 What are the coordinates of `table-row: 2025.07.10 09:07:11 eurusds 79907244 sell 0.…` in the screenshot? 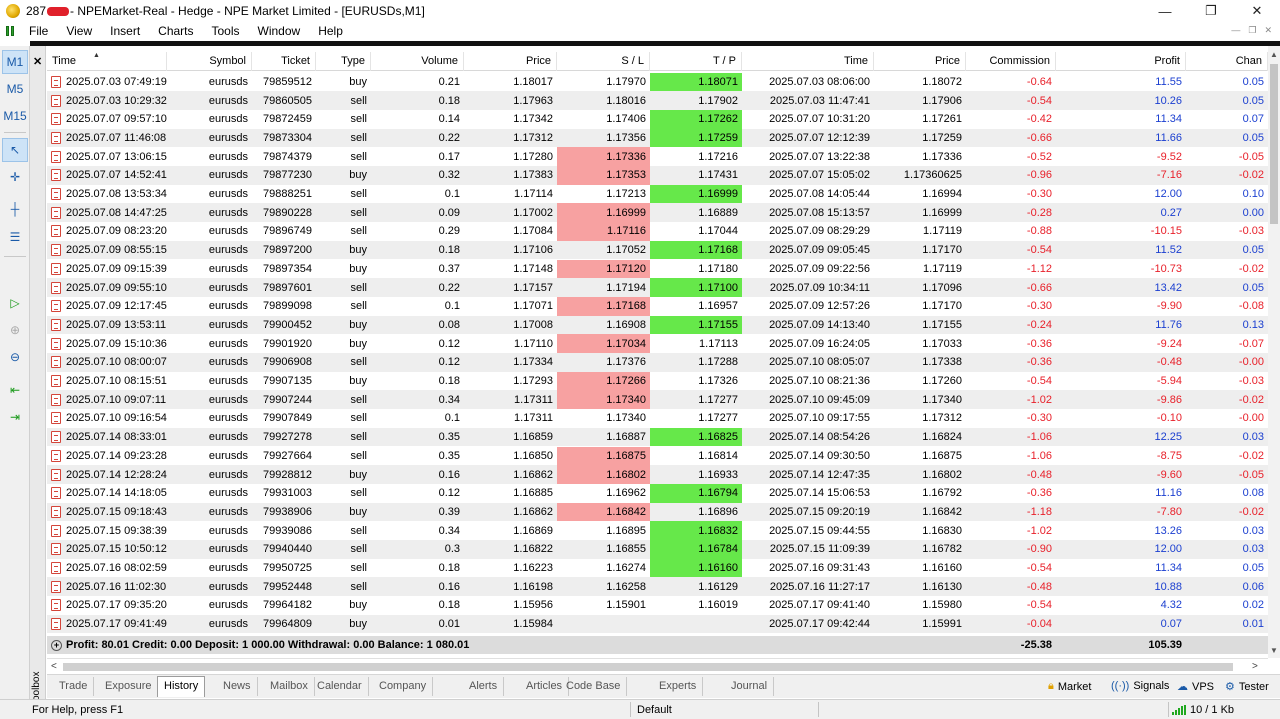 It's located at (657, 400).